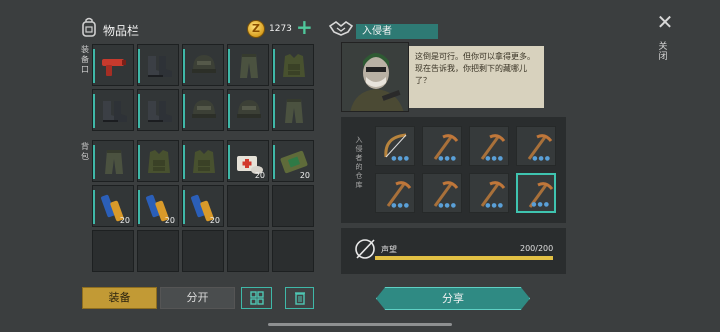  Describe the element at coordinates (663, 52) in the screenshot. I see `close-label: 关闭` at that location.